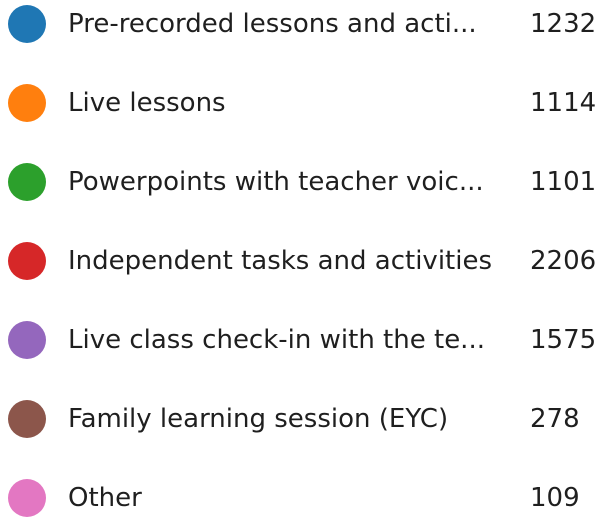 The image size is (603, 520). Describe the element at coordinates (563, 103) in the screenshot. I see `legend-item-count: 1114` at that location.